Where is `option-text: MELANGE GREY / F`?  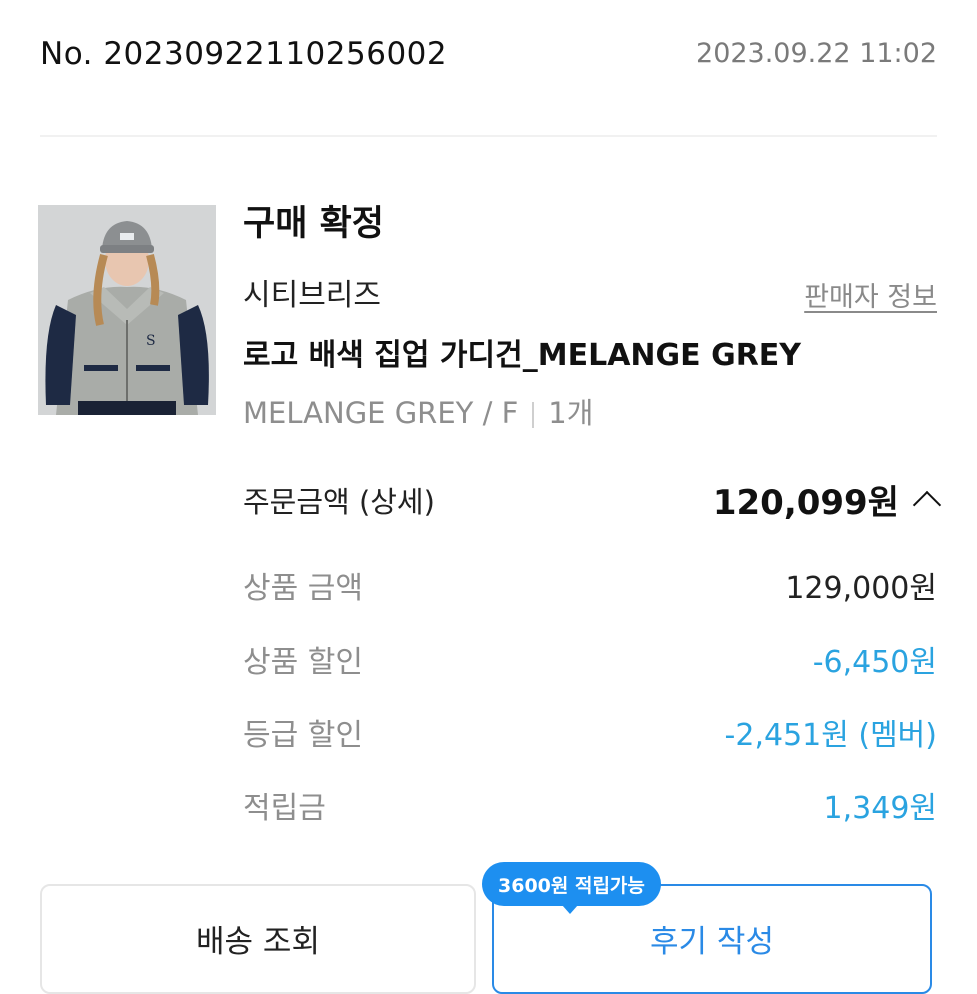
option-text: MELANGE GREY / F is located at coordinates (381, 413).